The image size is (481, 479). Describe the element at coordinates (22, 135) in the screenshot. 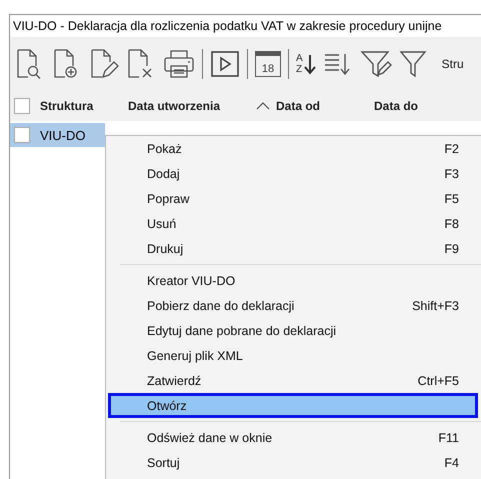

I see `row-checkbox` at that location.